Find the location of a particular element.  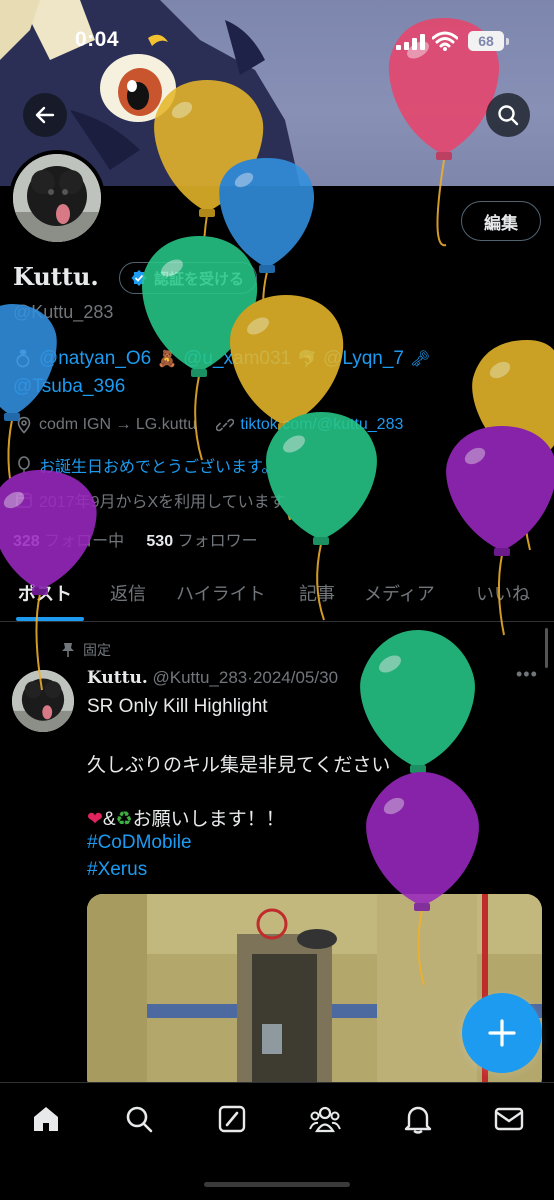

nav-notifications is located at coordinates (418, 1119).